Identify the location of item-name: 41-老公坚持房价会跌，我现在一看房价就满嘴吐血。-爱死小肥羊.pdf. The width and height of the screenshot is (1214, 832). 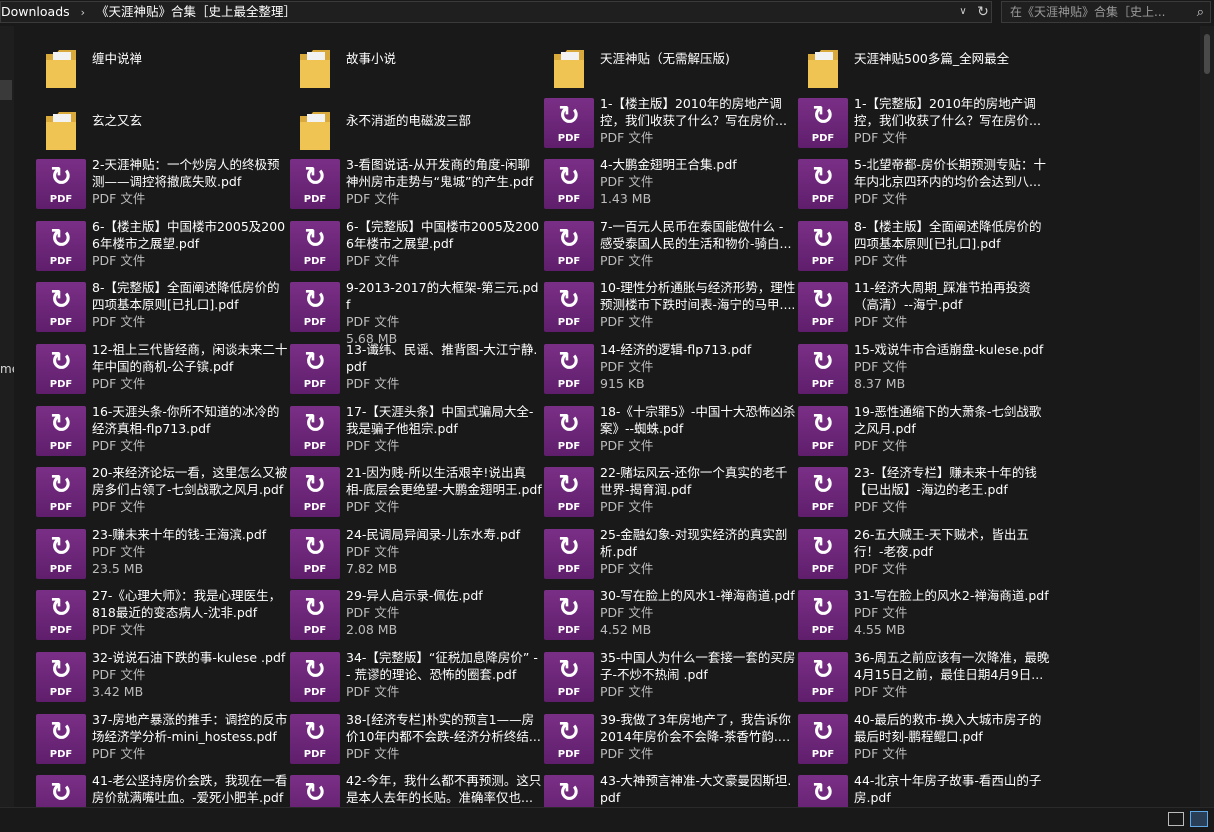
(190, 789).